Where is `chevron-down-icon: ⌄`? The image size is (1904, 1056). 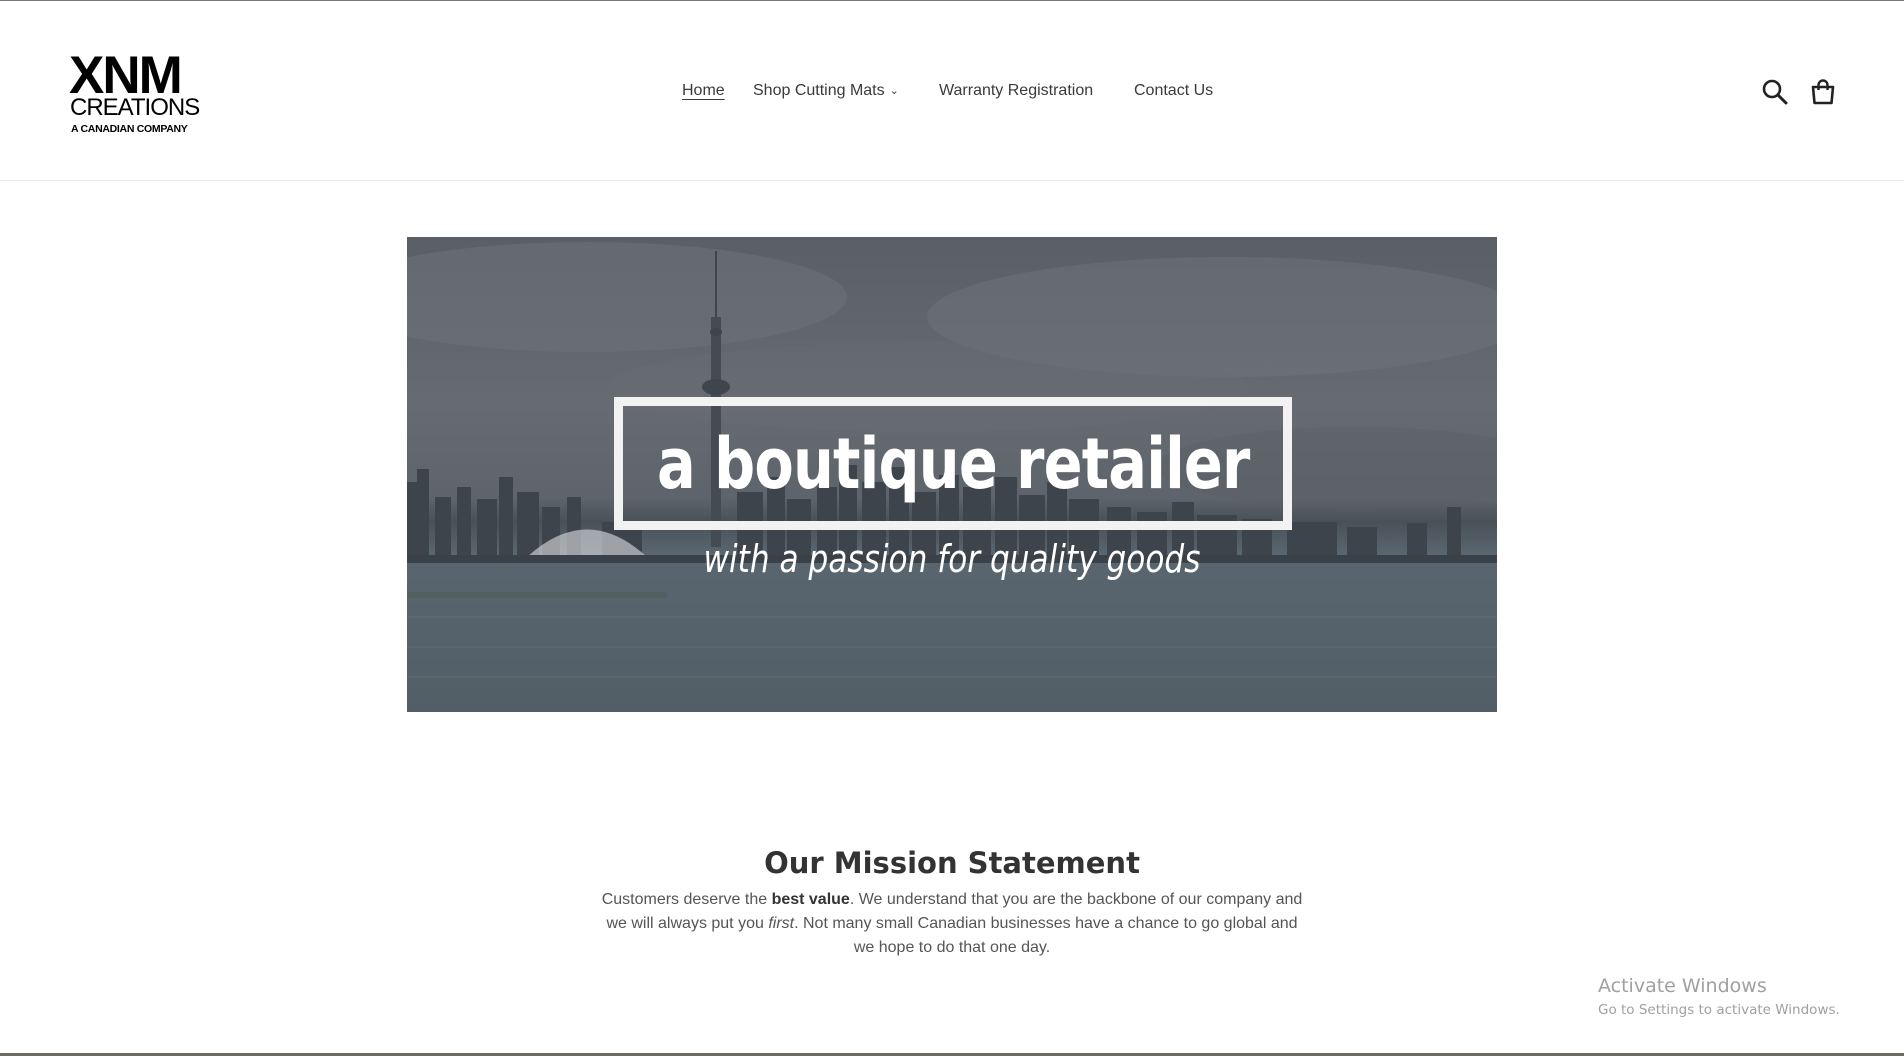
chevron-down-icon: ⌄ is located at coordinates (894, 91).